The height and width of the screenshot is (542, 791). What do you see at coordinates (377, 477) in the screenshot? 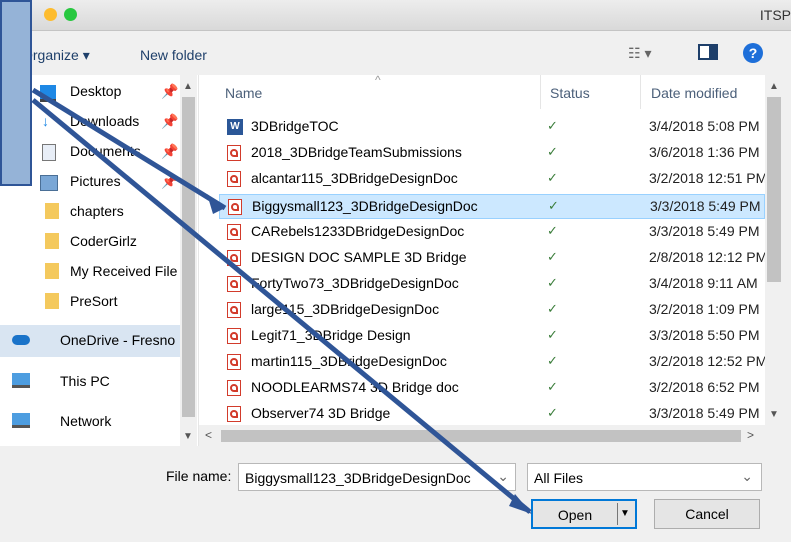
I see `file-name-input: Biggysmall123_3DBridgeDesignDoc ⌄` at bounding box center [377, 477].